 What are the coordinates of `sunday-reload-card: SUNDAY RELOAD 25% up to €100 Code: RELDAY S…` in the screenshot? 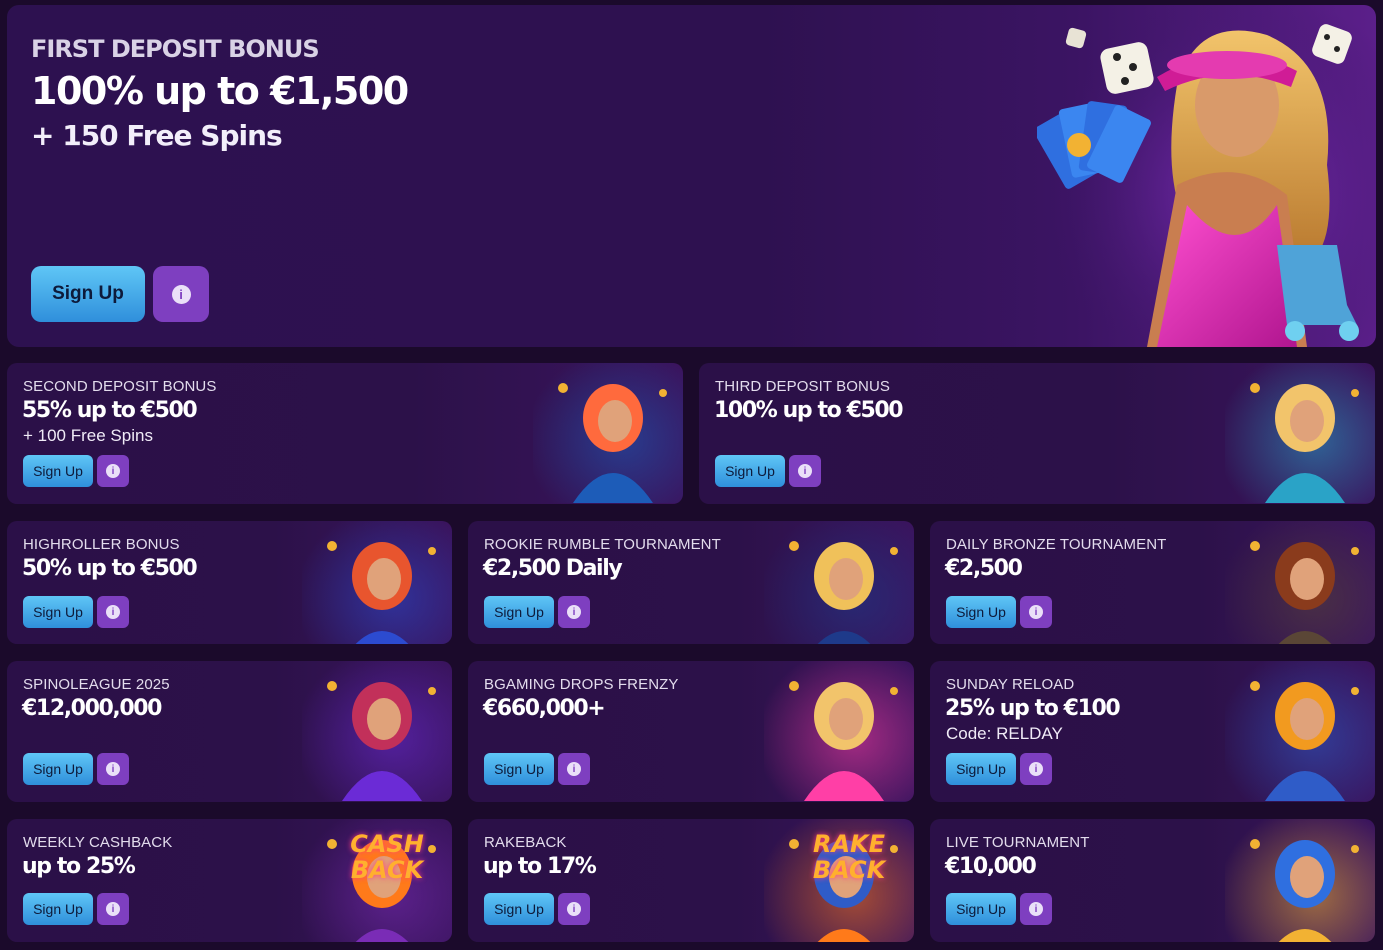 It's located at (1152, 731).